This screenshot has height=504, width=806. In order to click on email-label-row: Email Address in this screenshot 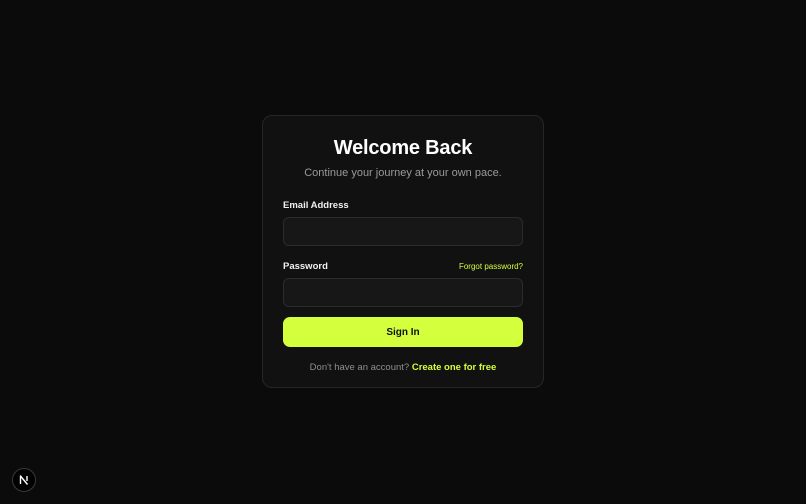, I will do `click(403, 205)`.